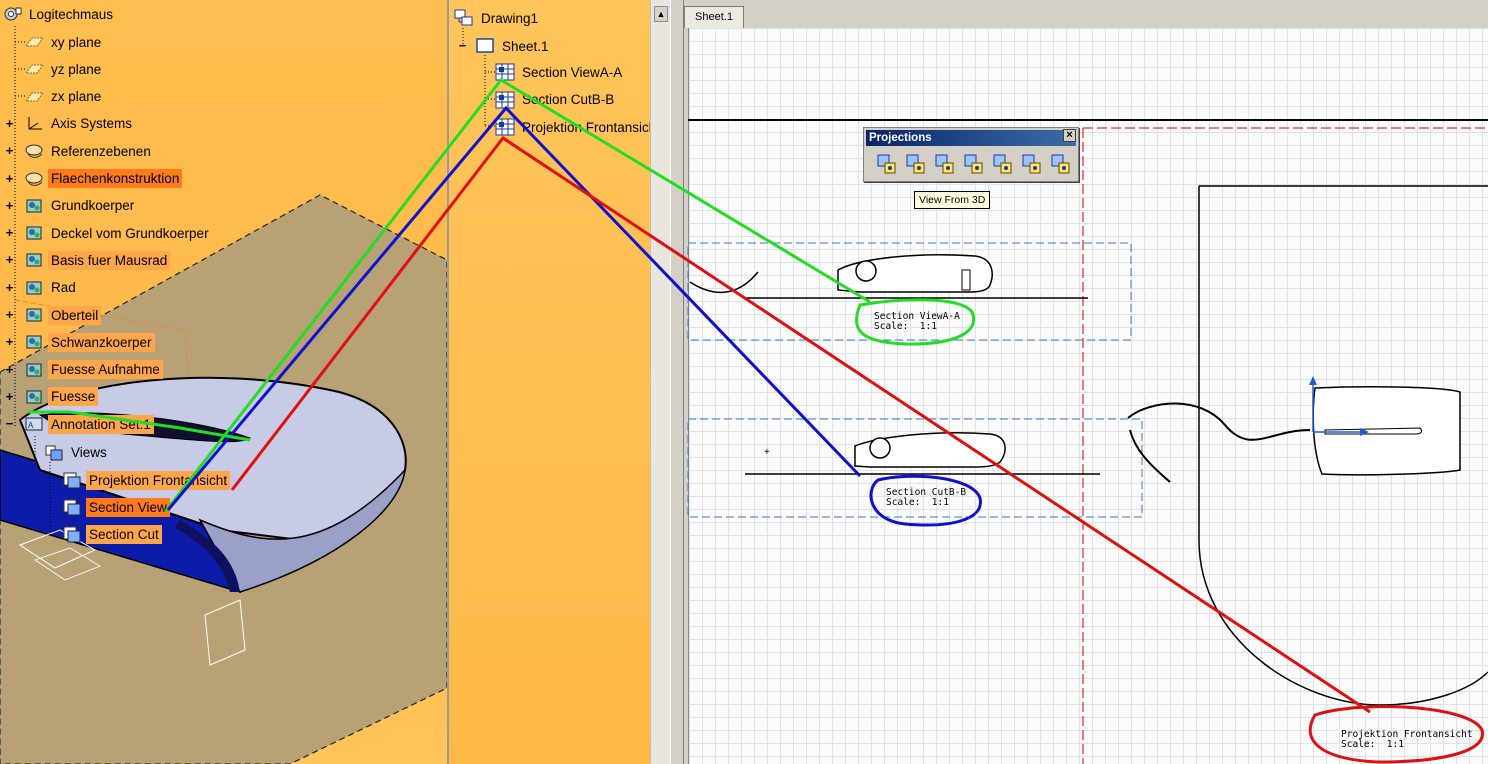 The height and width of the screenshot is (764, 1488). What do you see at coordinates (76, 42) in the screenshot?
I see `tree-node-label: xy plane` at bounding box center [76, 42].